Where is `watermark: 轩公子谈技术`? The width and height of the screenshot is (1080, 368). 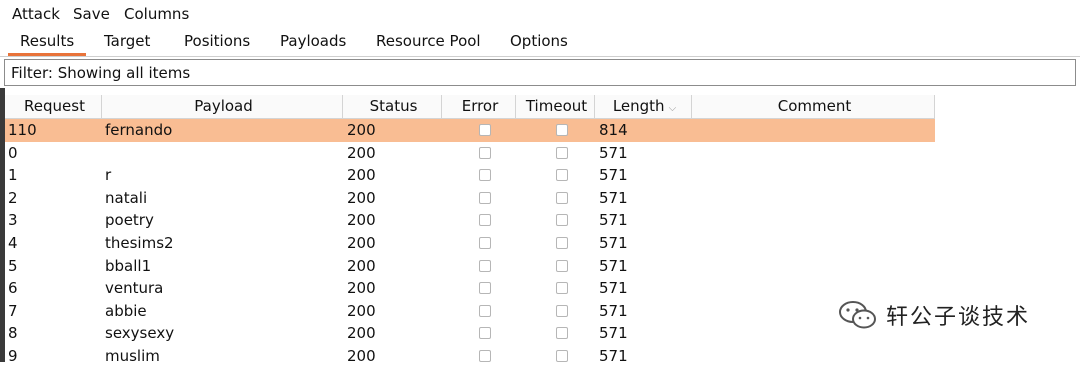 watermark: 轩公子谈技术 is located at coordinates (934, 315).